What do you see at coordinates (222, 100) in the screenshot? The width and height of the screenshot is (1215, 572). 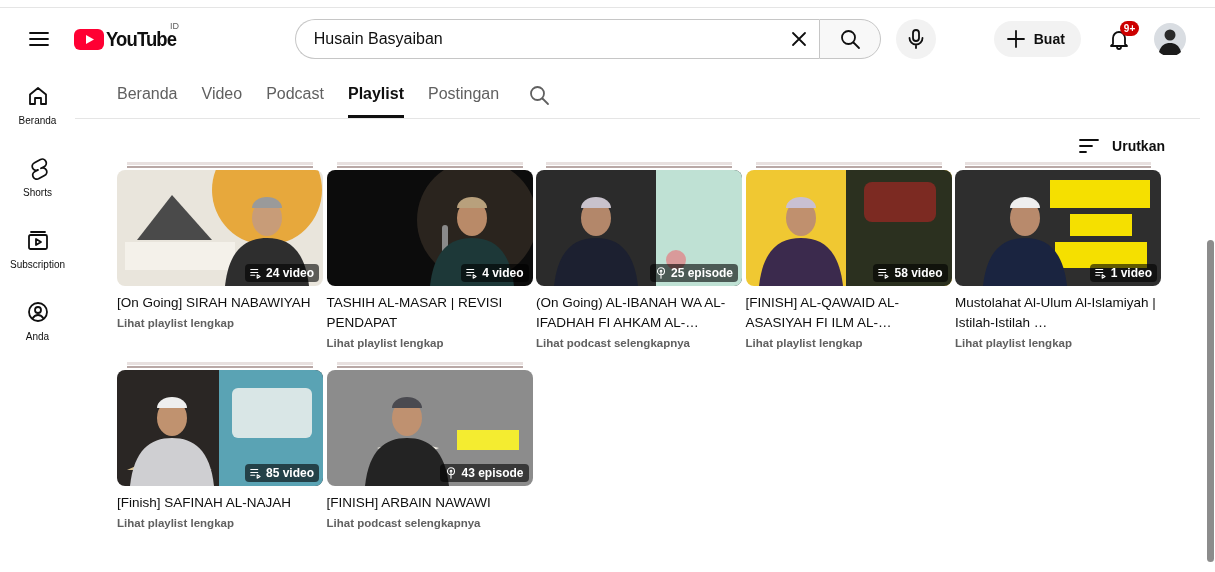 I see `tab: Video` at bounding box center [222, 100].